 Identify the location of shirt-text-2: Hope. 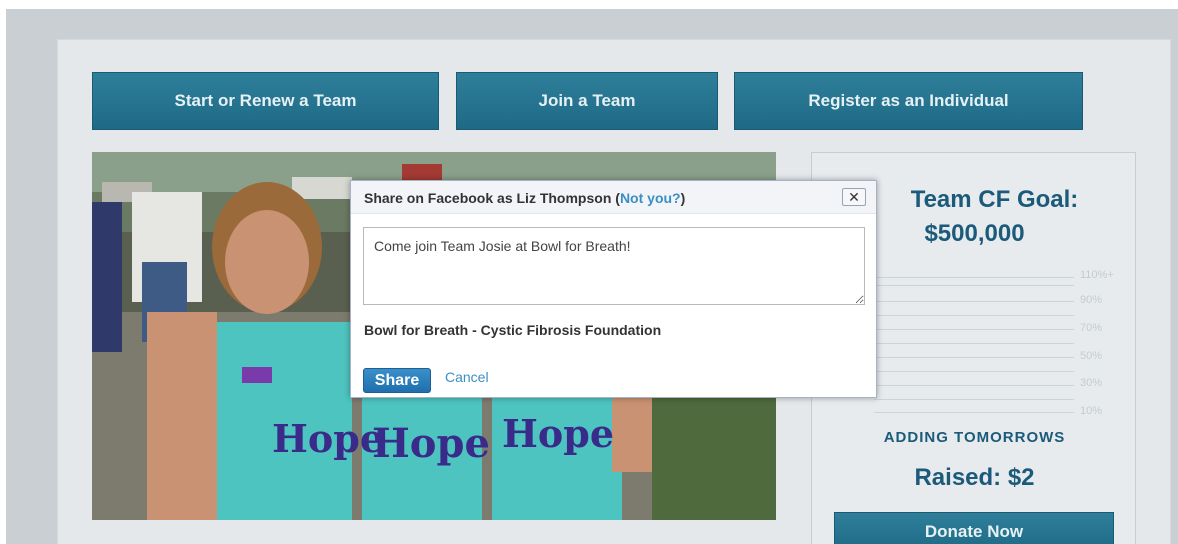
(431, 443).